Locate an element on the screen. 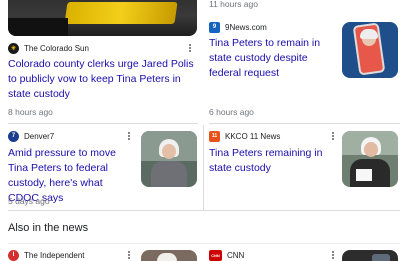  news-card-cnn: CNN CNN is located at coordinates (274, 254).